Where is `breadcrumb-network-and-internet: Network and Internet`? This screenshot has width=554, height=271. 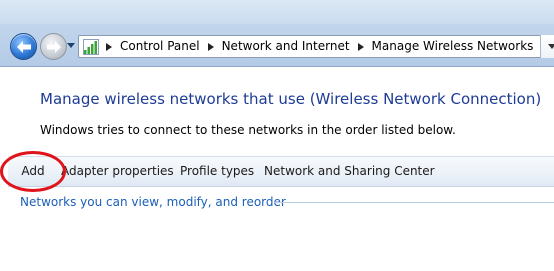
breadcrumb-network-and-internet: Network and Internet is located at coordinates (286, 46).